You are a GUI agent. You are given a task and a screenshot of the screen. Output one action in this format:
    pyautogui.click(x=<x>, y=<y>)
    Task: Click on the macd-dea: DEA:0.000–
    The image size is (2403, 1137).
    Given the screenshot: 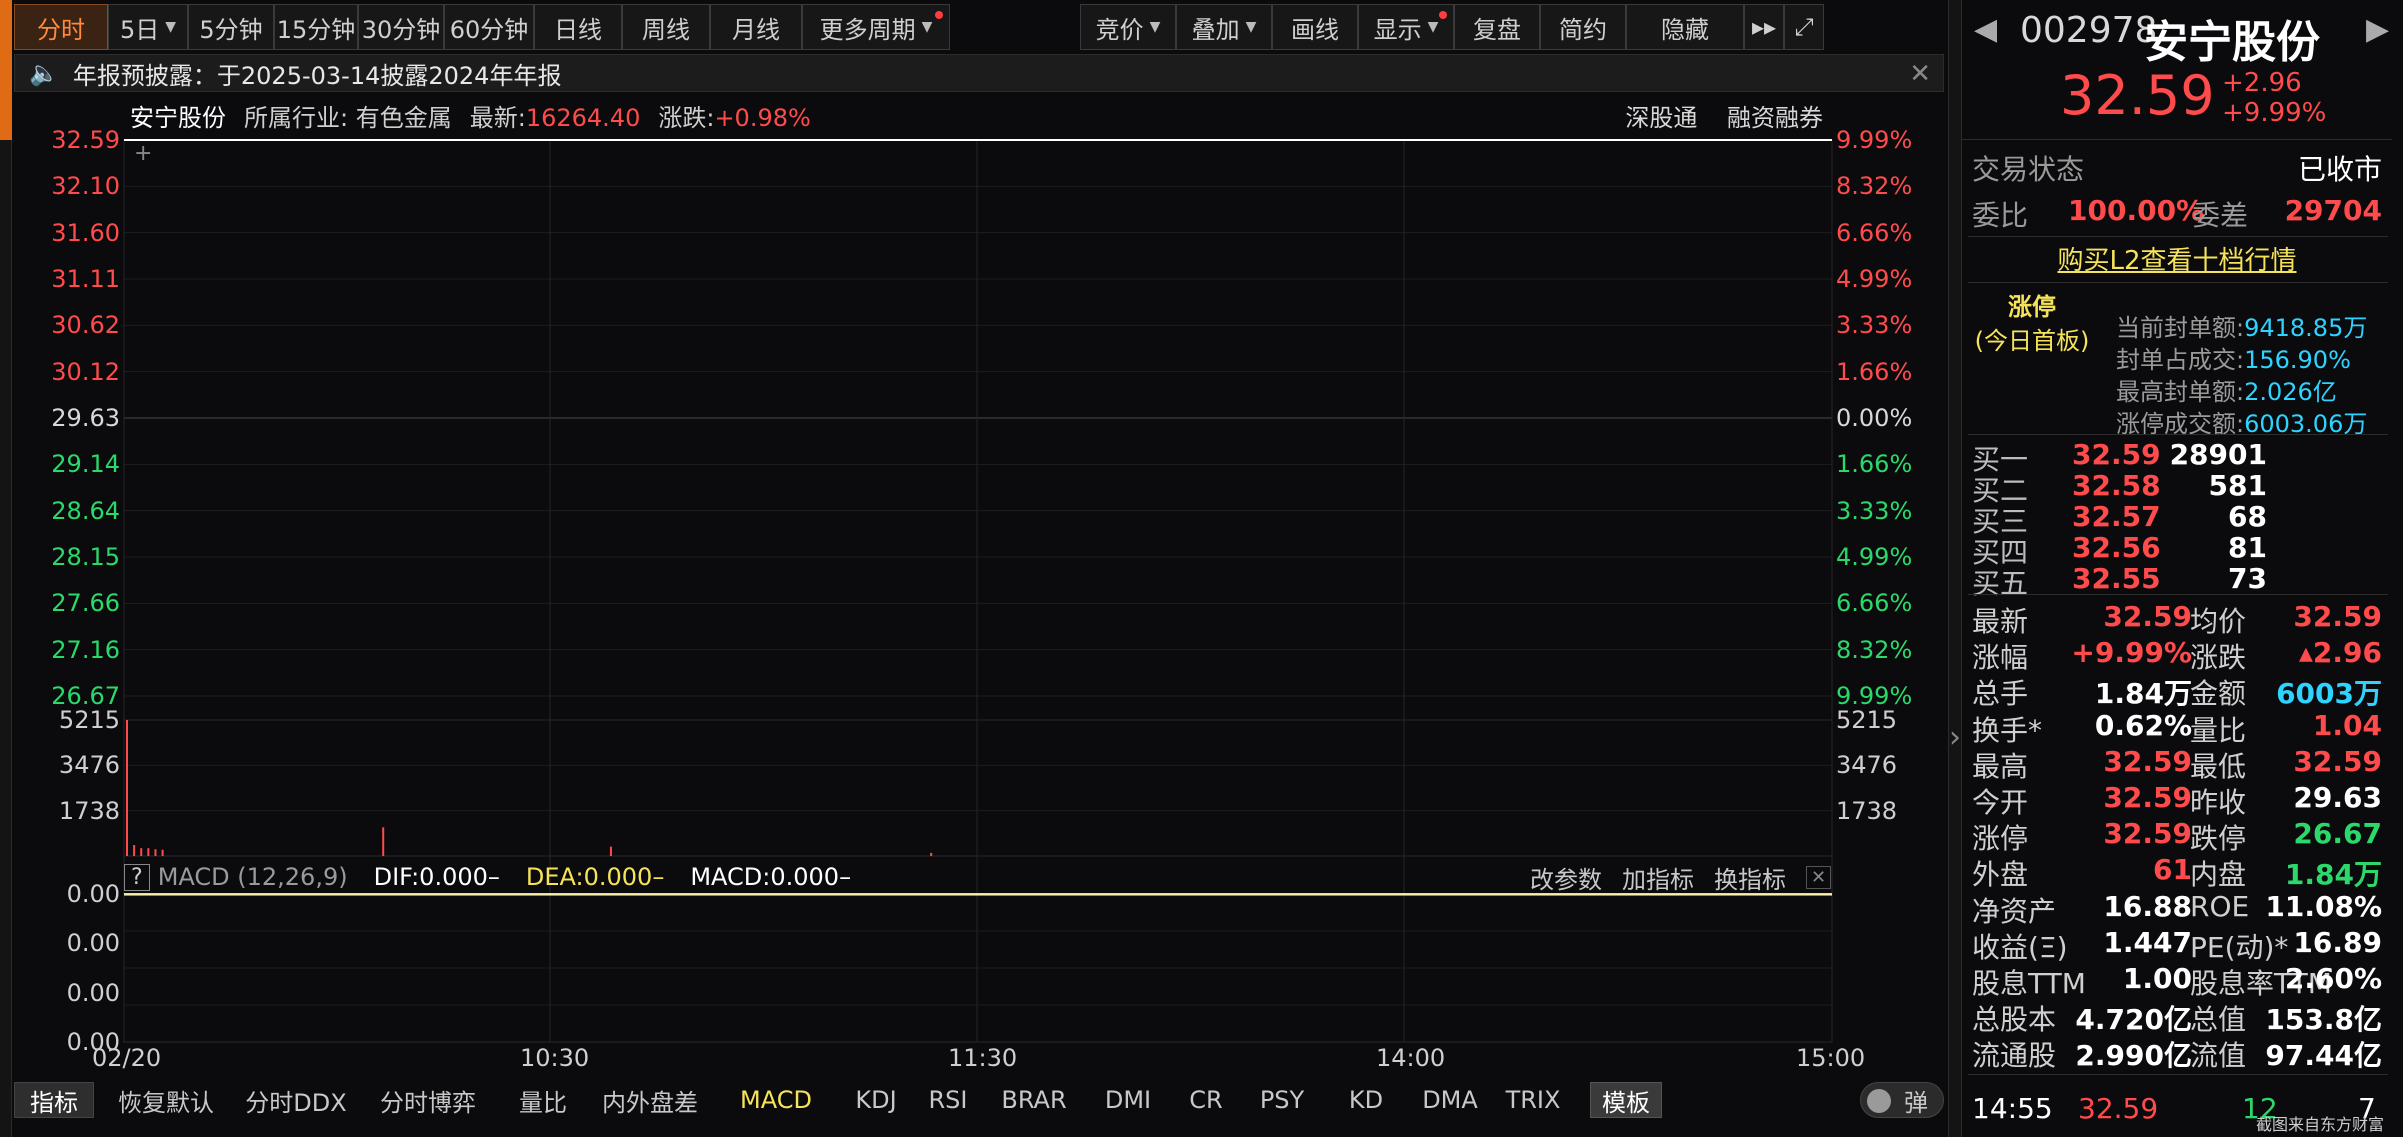 What is the action you would take?
    pyautogui.click(x=595, y=877)
    